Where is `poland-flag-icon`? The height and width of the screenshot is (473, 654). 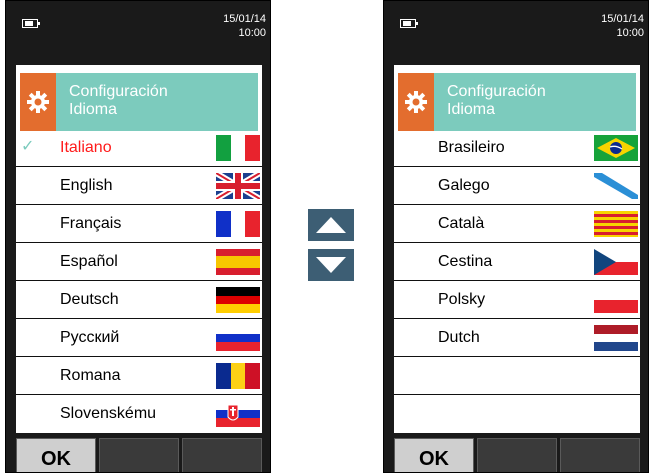 poland-flag-icon is located at coordinates (616, 300).